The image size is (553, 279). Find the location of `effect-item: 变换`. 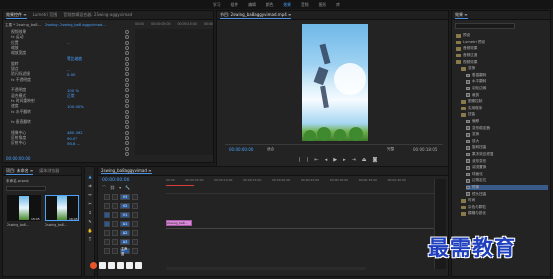

effect-item: 变换 is located at coordinates (507, 135).